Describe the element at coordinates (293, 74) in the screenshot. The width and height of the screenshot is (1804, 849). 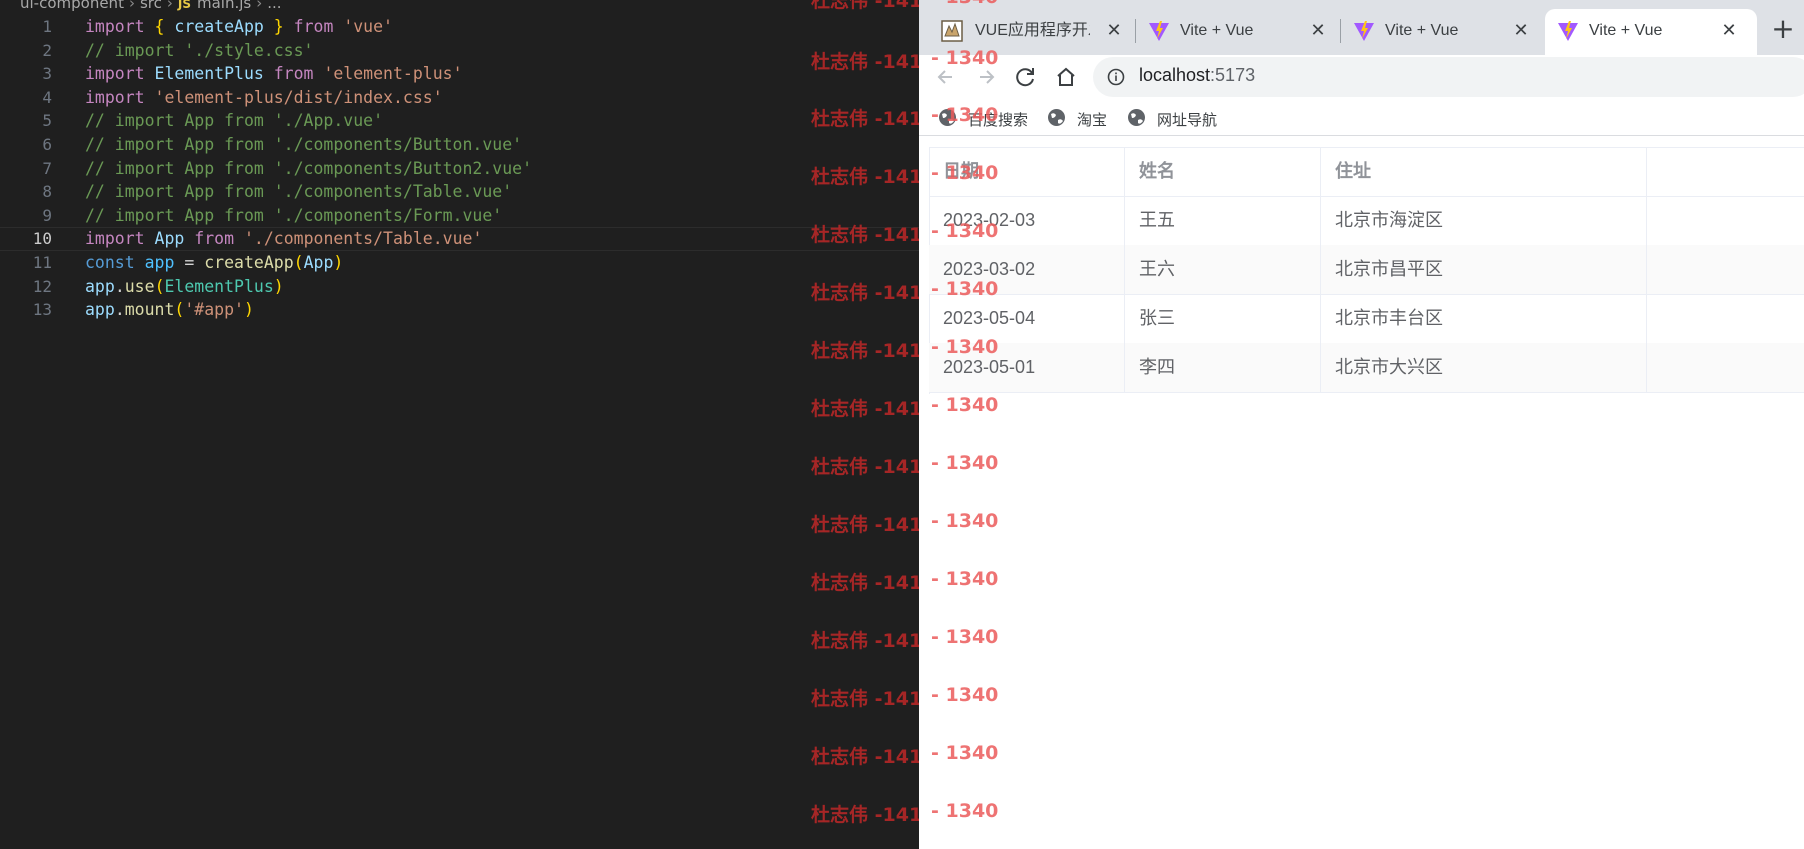
I see `code-token: from` at that location.